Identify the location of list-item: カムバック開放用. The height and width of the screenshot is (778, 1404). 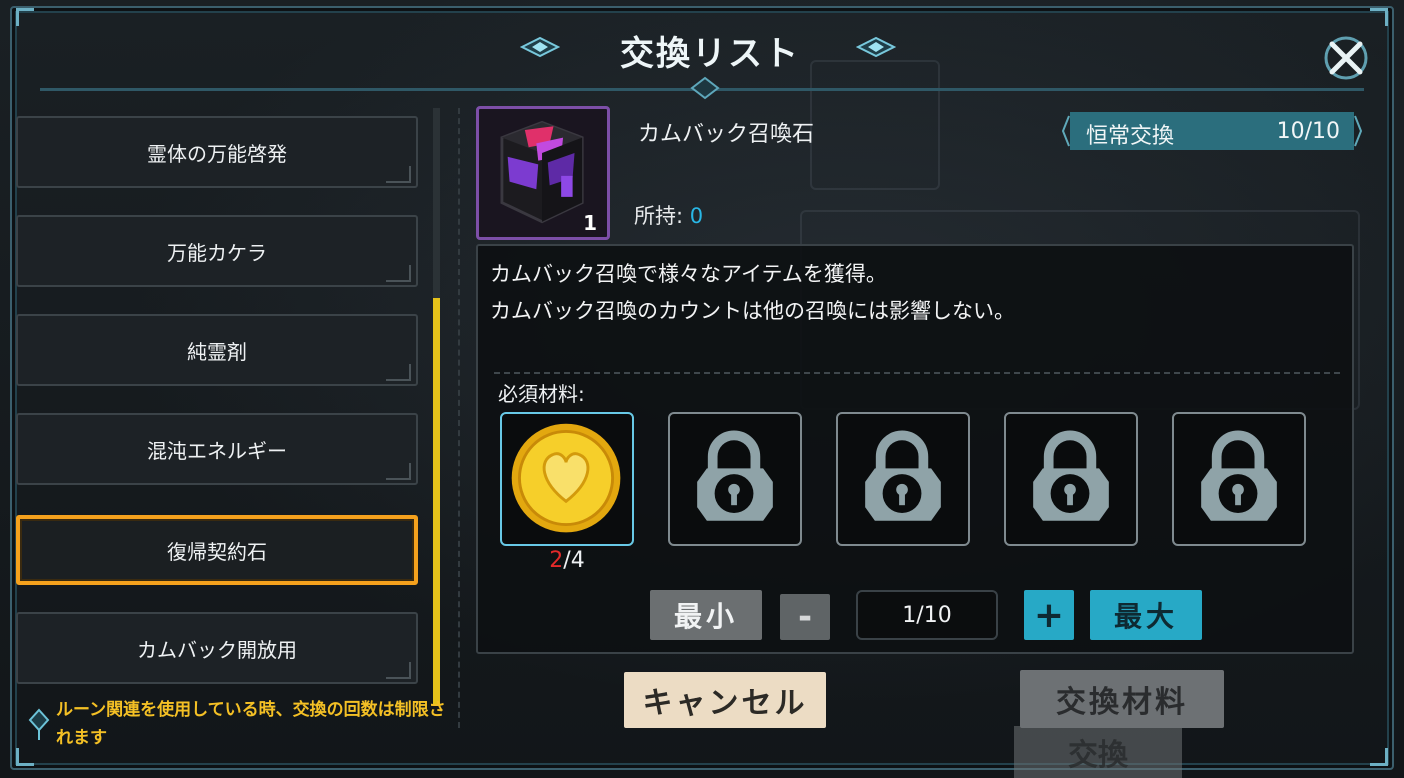
(217, 648).